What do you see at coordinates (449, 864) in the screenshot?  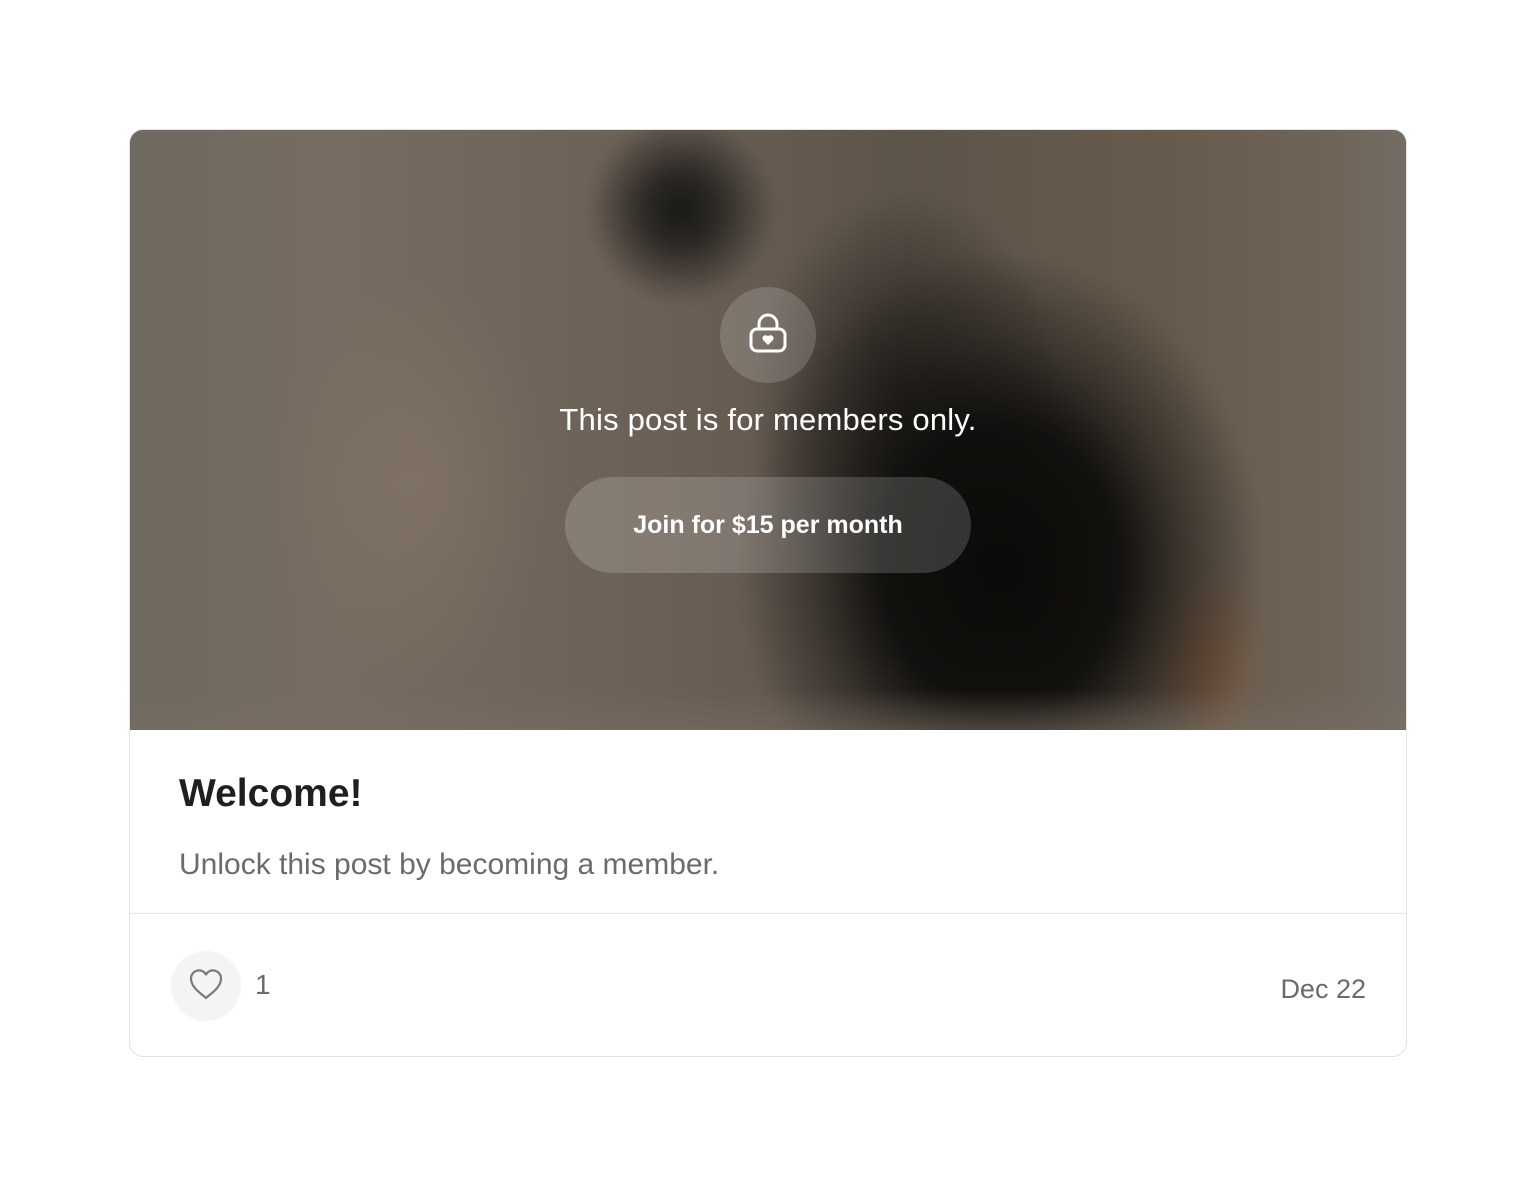 I see `post-subtitle: Unlock this post by becoming a member.` at bounding box center [449, 864].